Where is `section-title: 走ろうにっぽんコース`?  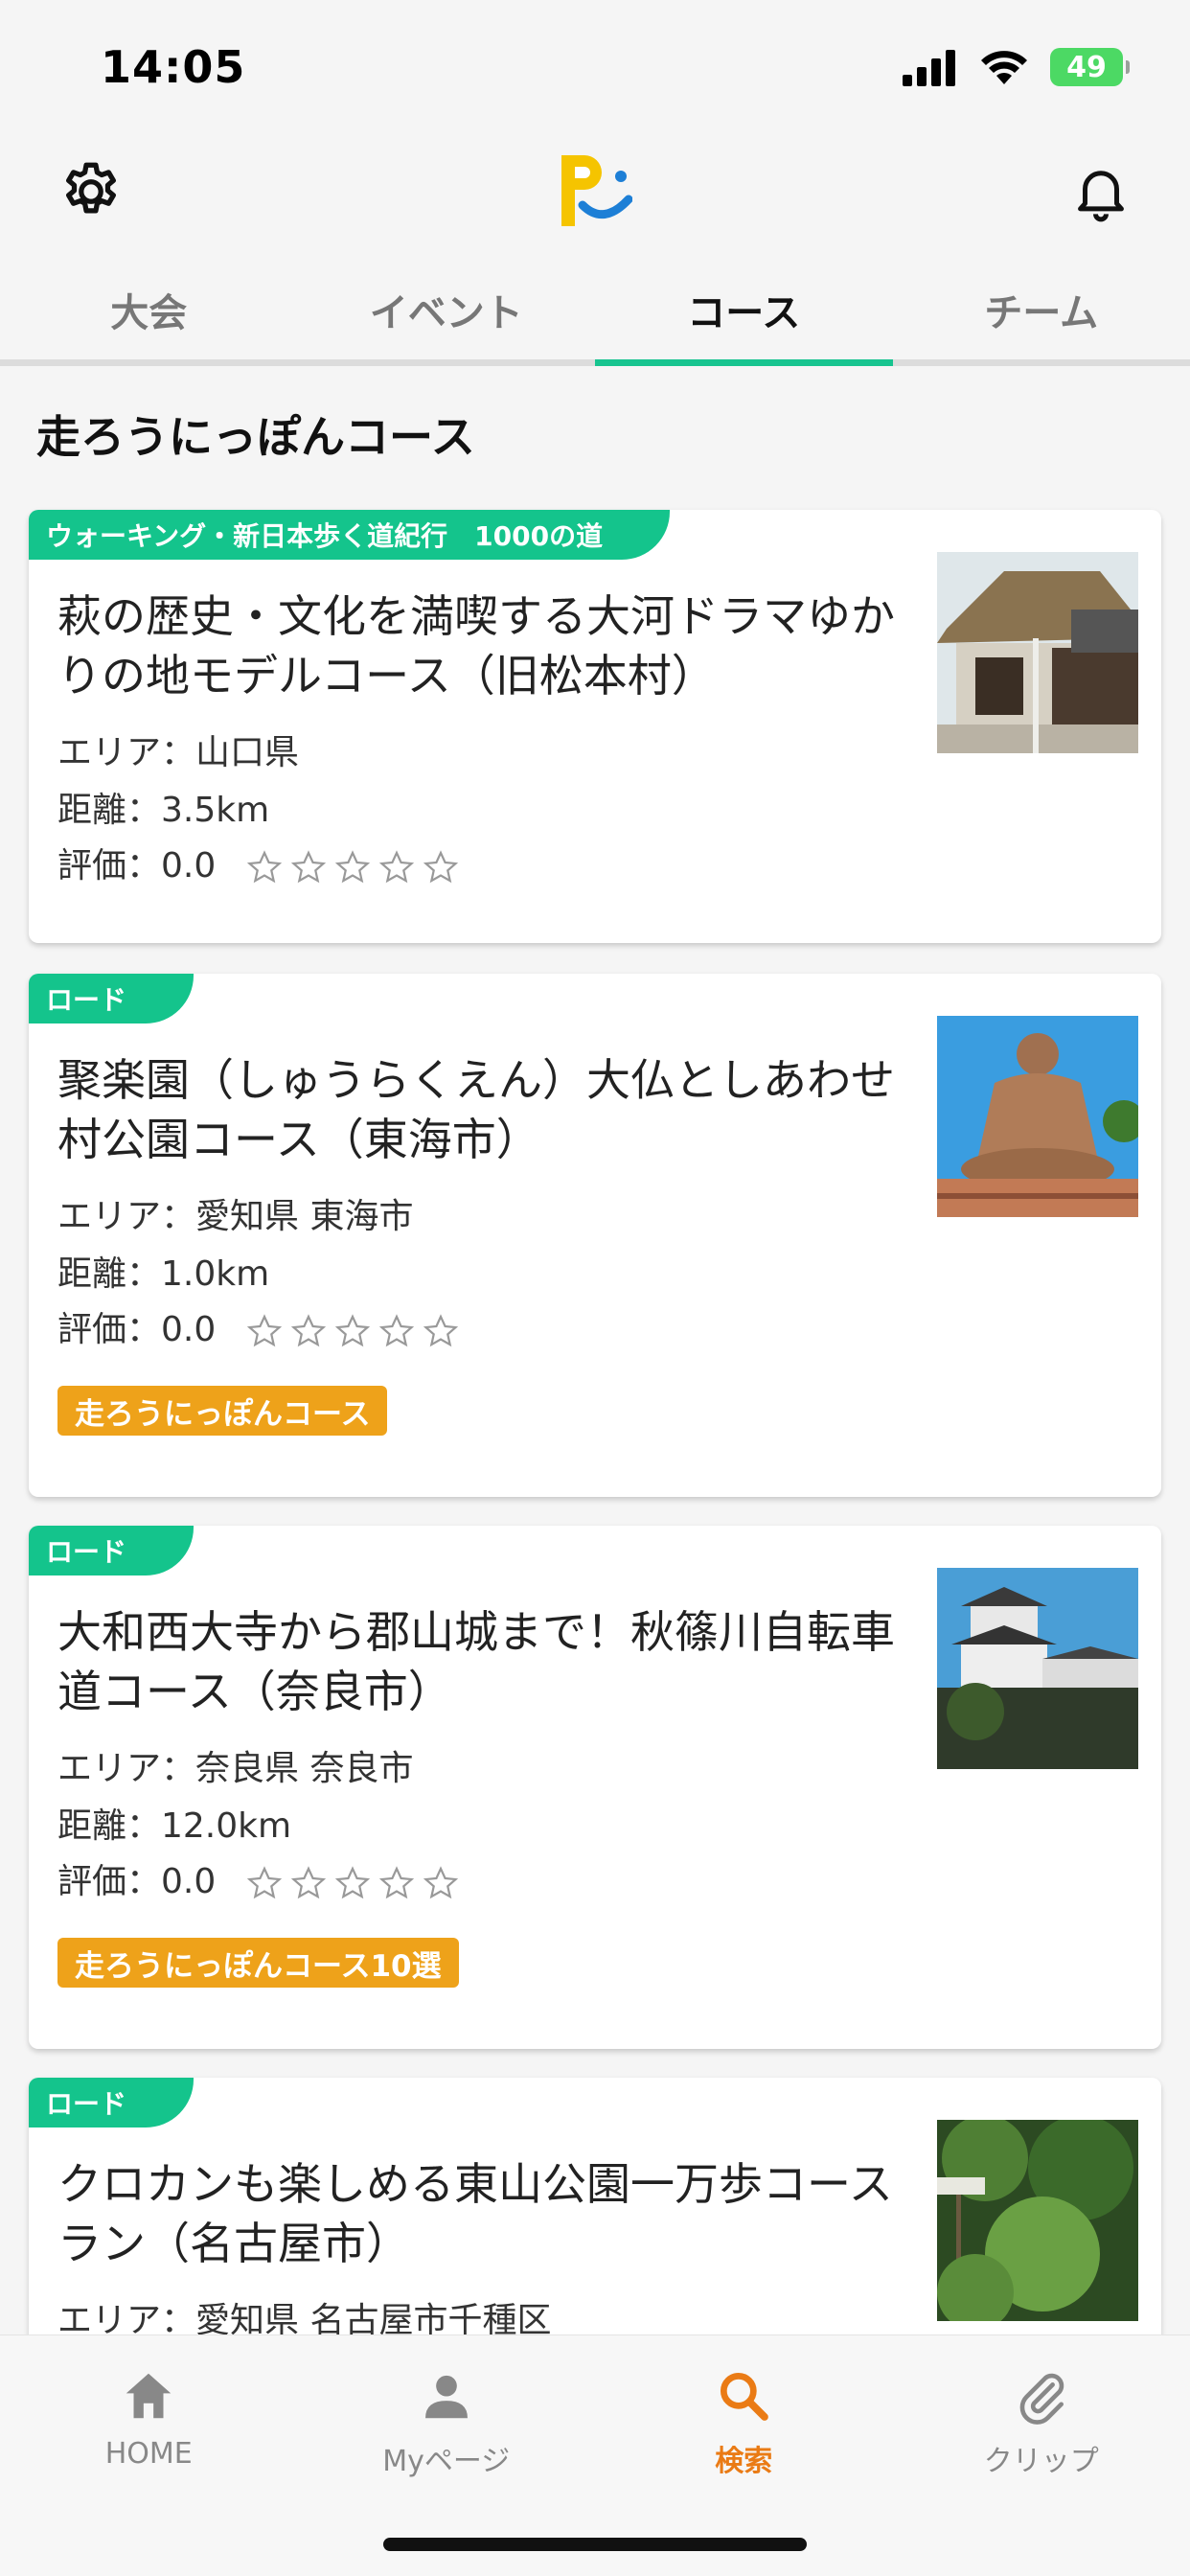 section-title: 走ろうにっぽんコース is located at coordinates (256, 437).